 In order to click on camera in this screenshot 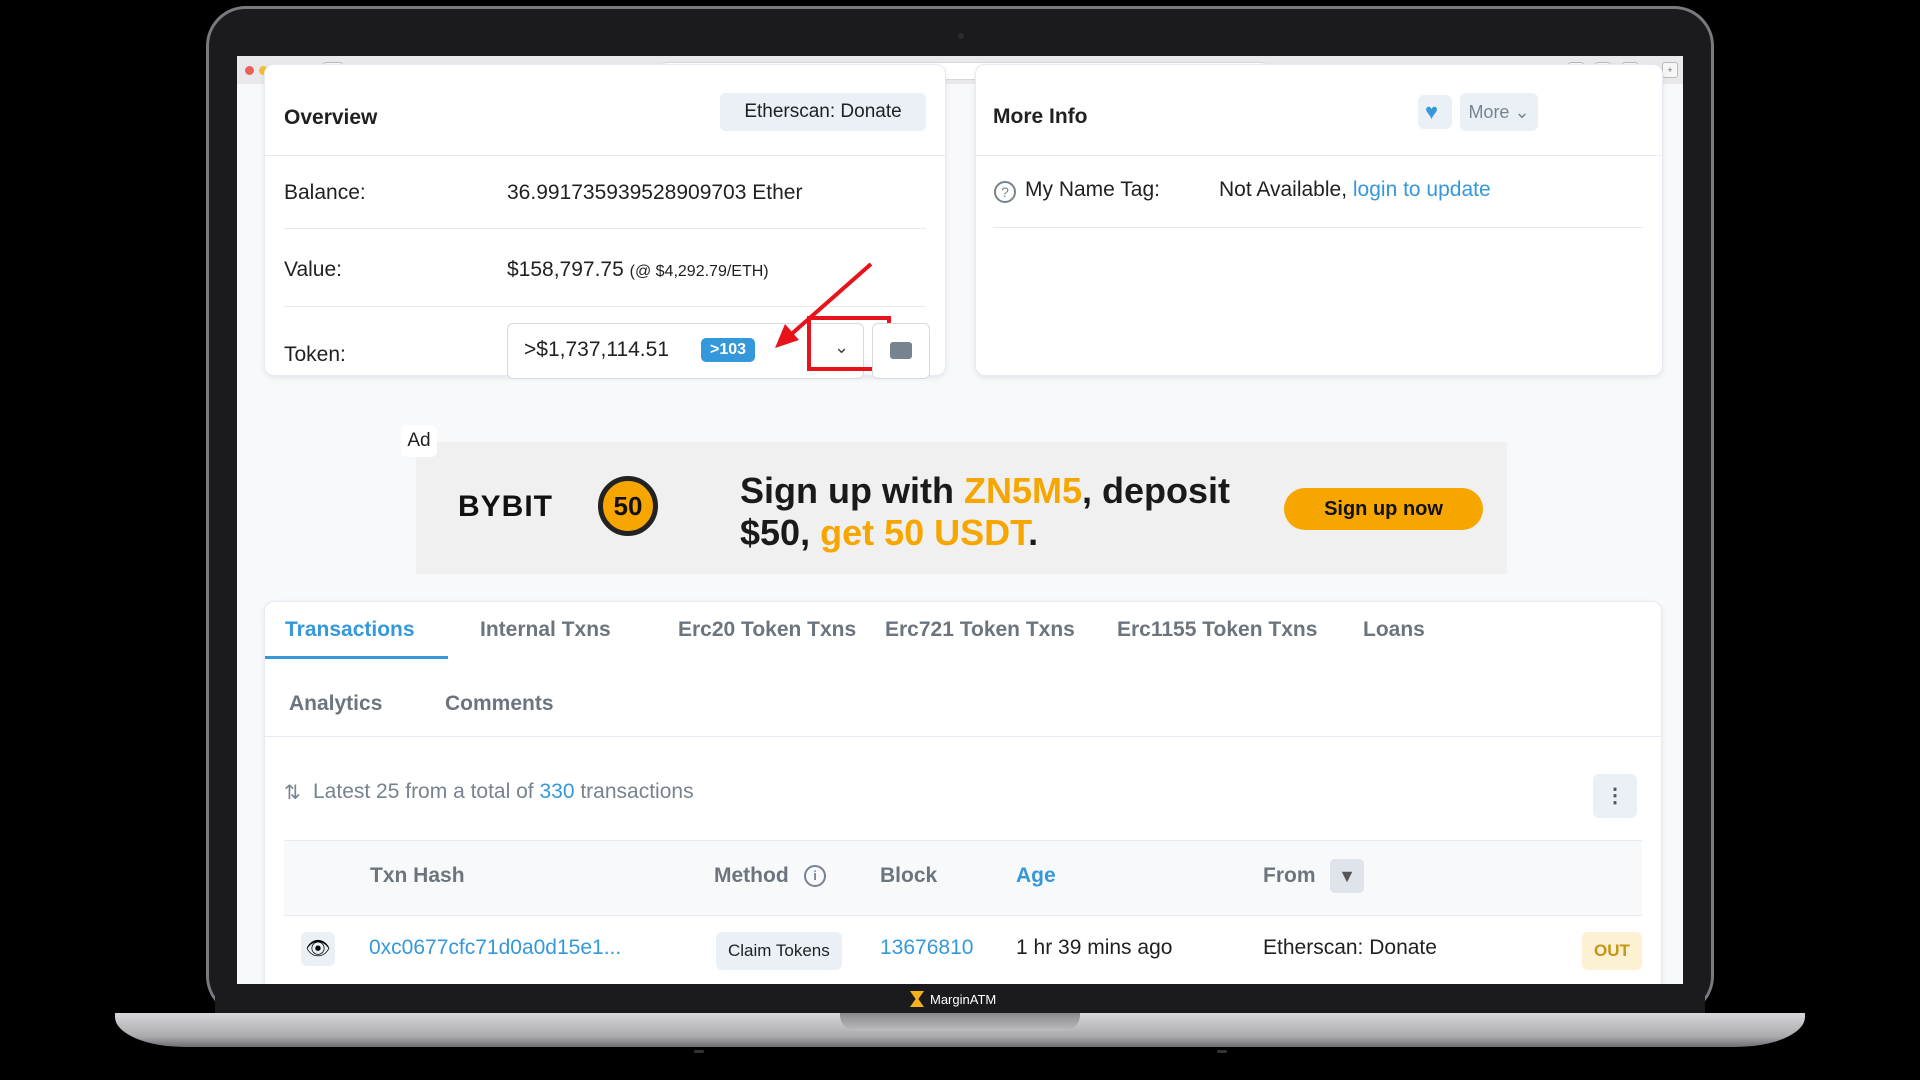, I will do `click(961, 36)`.